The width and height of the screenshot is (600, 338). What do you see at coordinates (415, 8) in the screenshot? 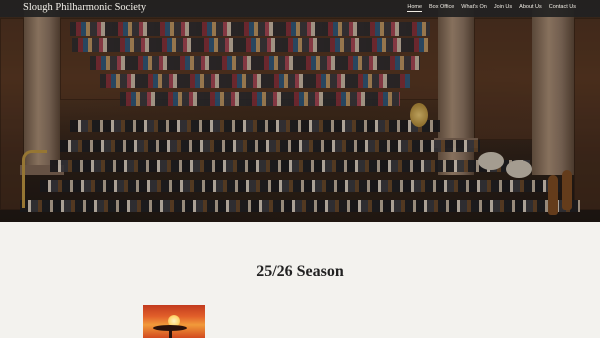
I see `nav-home: Home` at bounding box center [415, 8].